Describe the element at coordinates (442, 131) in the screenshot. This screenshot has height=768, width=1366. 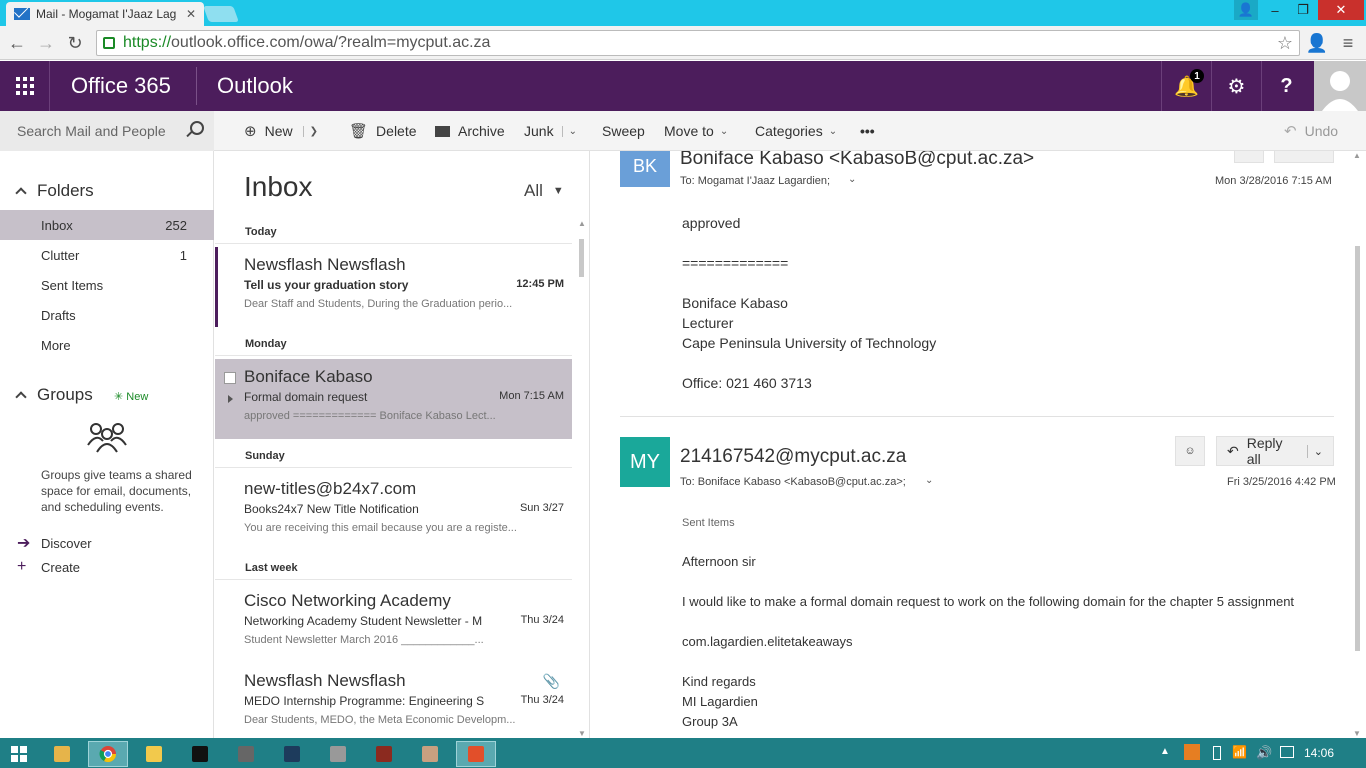
I see `archive-box-icon` at that location.